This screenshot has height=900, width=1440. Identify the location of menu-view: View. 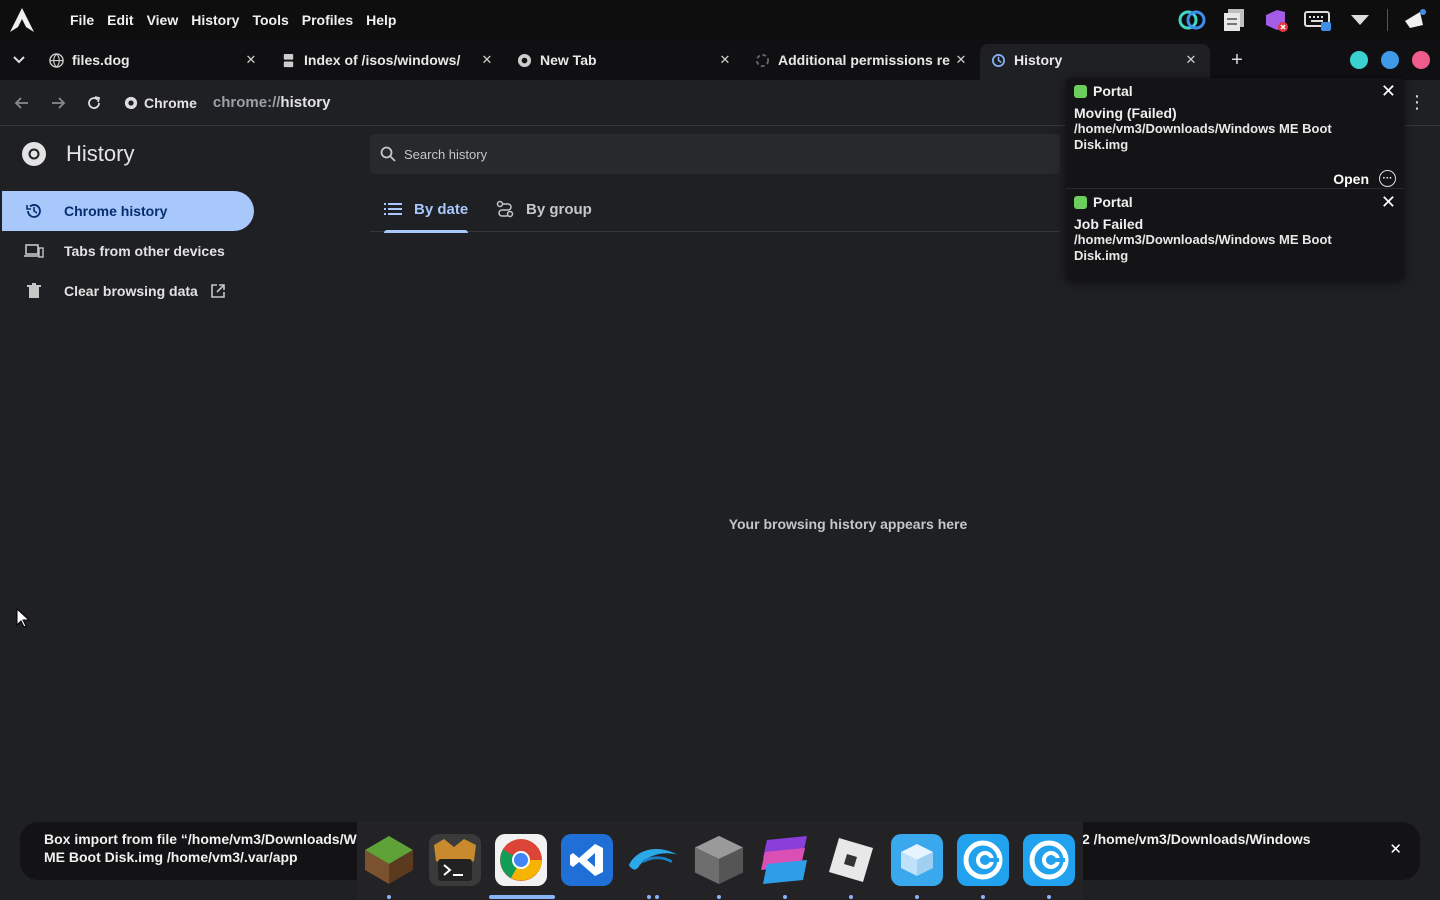
(163, 20).